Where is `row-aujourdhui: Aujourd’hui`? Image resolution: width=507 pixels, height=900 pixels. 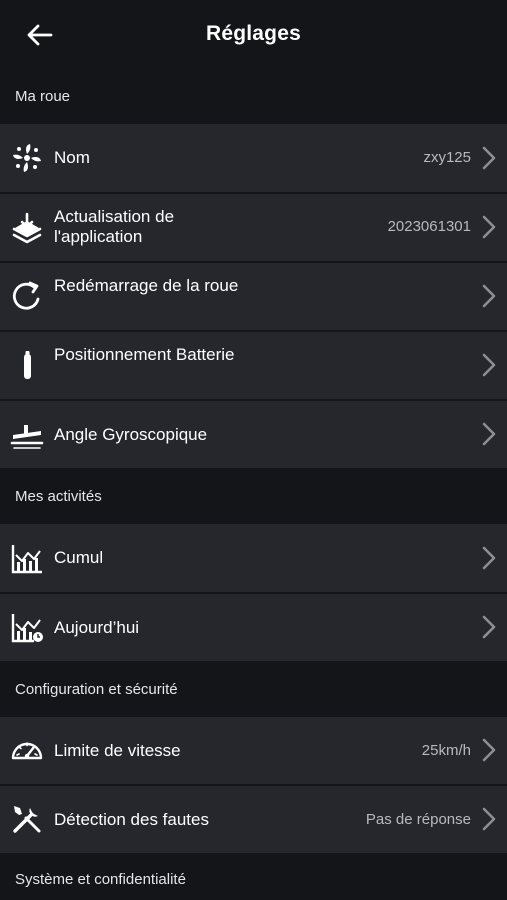 row-aujourdhui: Aujourd’hui is located at coordinates (253, 627).